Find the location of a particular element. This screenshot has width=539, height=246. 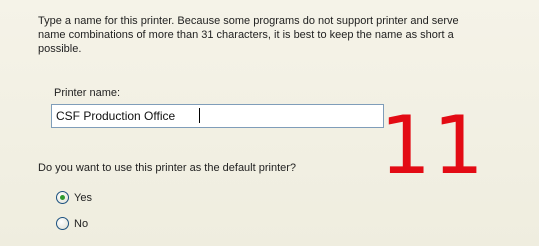

intro-line-3: possible. is located at coordinates (60, 49).